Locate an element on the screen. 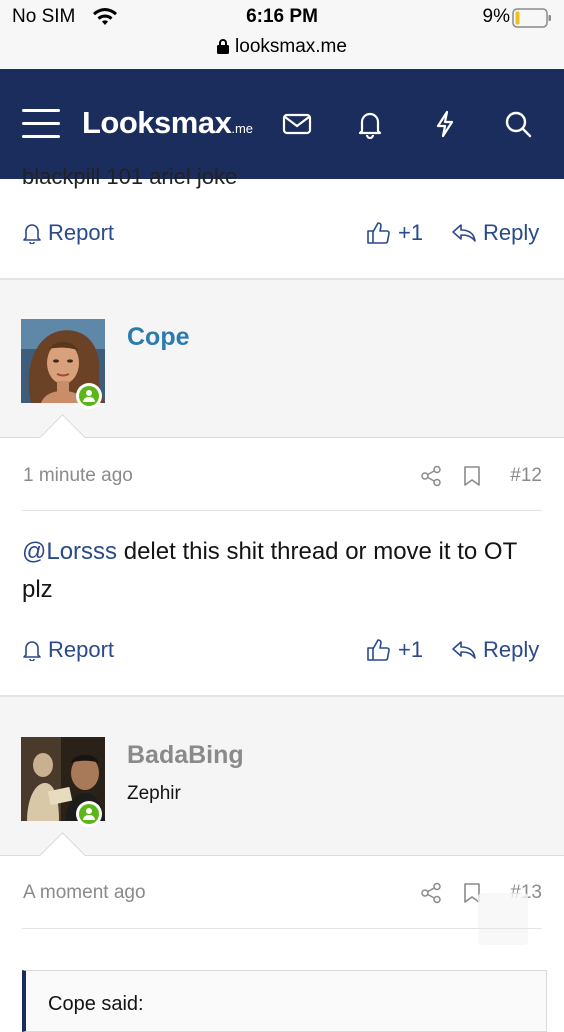 This screenshot has width=564, height=1032. status-bar: No SIM 6:16 PM 9% looksmax.me is located at coordinates (282, 34).